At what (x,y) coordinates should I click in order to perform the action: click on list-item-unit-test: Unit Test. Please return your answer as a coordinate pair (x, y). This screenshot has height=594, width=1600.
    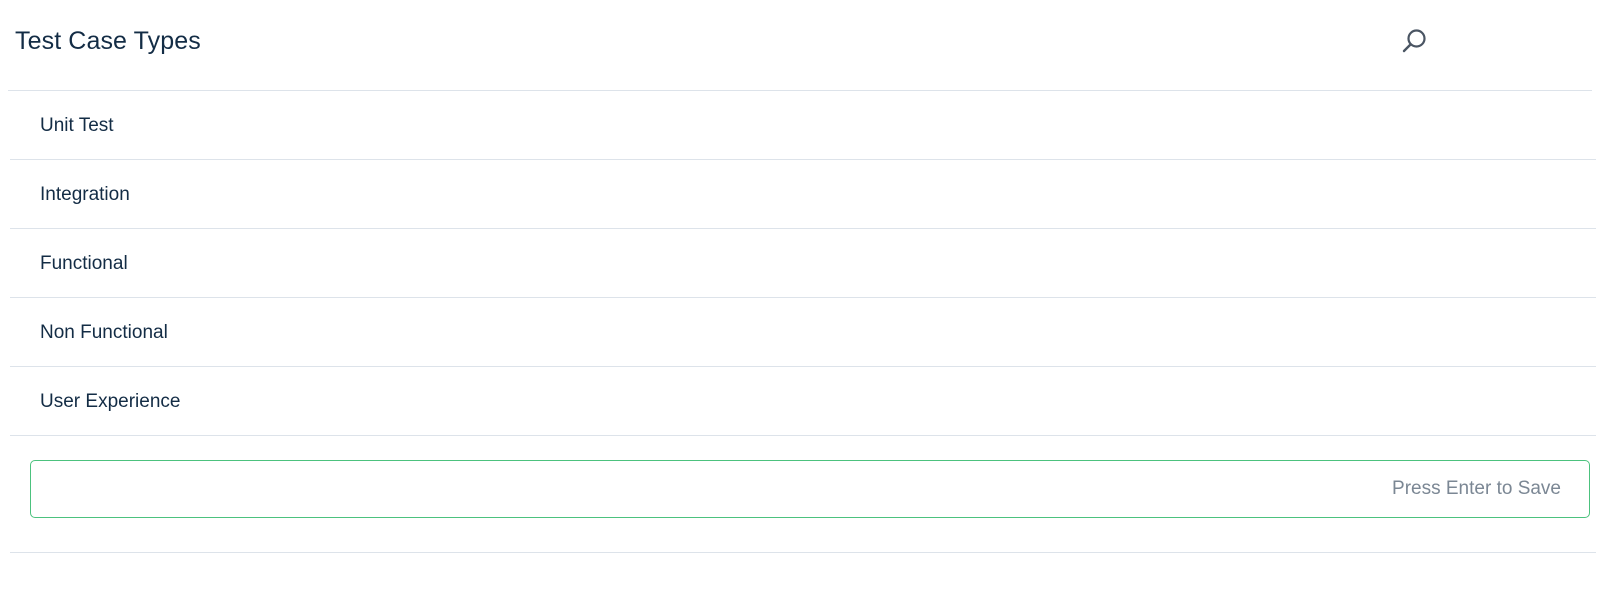
    Looking at the image, I should click on (803, 125).